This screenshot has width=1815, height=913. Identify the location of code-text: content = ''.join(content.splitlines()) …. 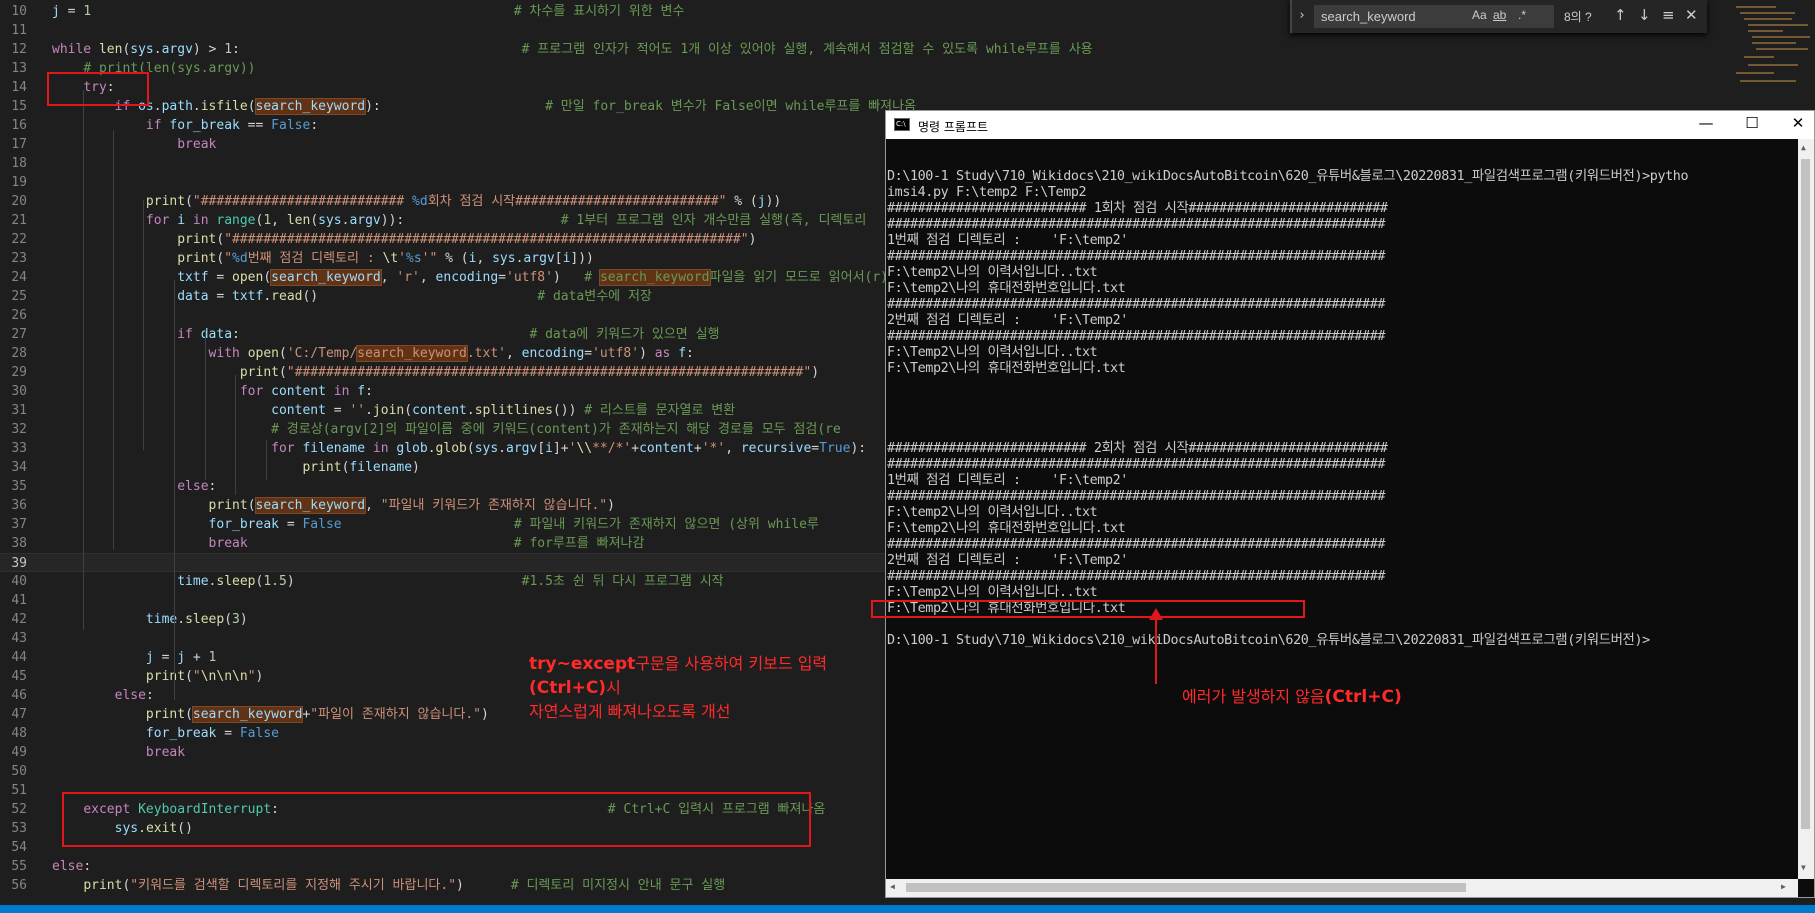
(393, 410).